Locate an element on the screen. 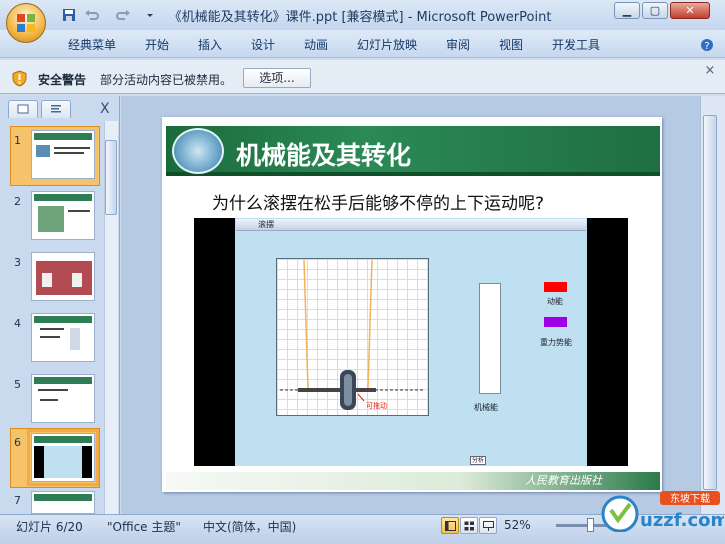 This screenshot has height=544, width=725. help-icon: ? is located at coordinates (707, 45).